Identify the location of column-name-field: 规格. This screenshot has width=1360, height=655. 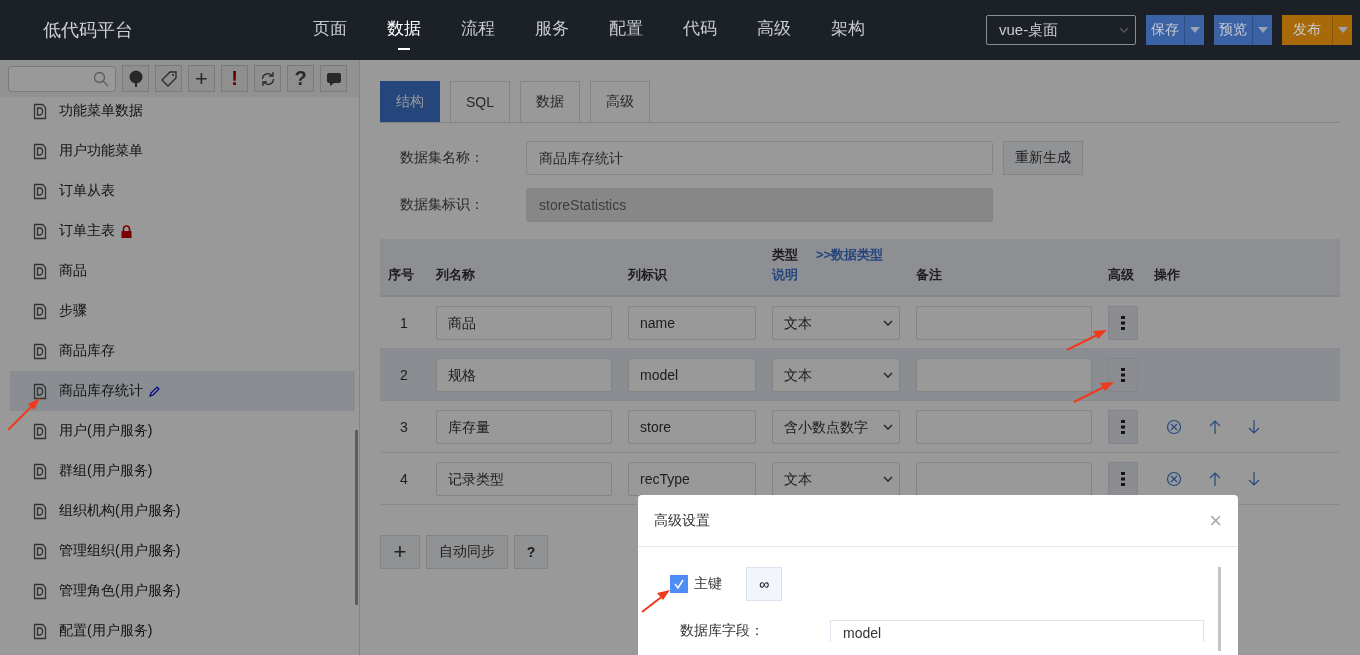
(524, 374).